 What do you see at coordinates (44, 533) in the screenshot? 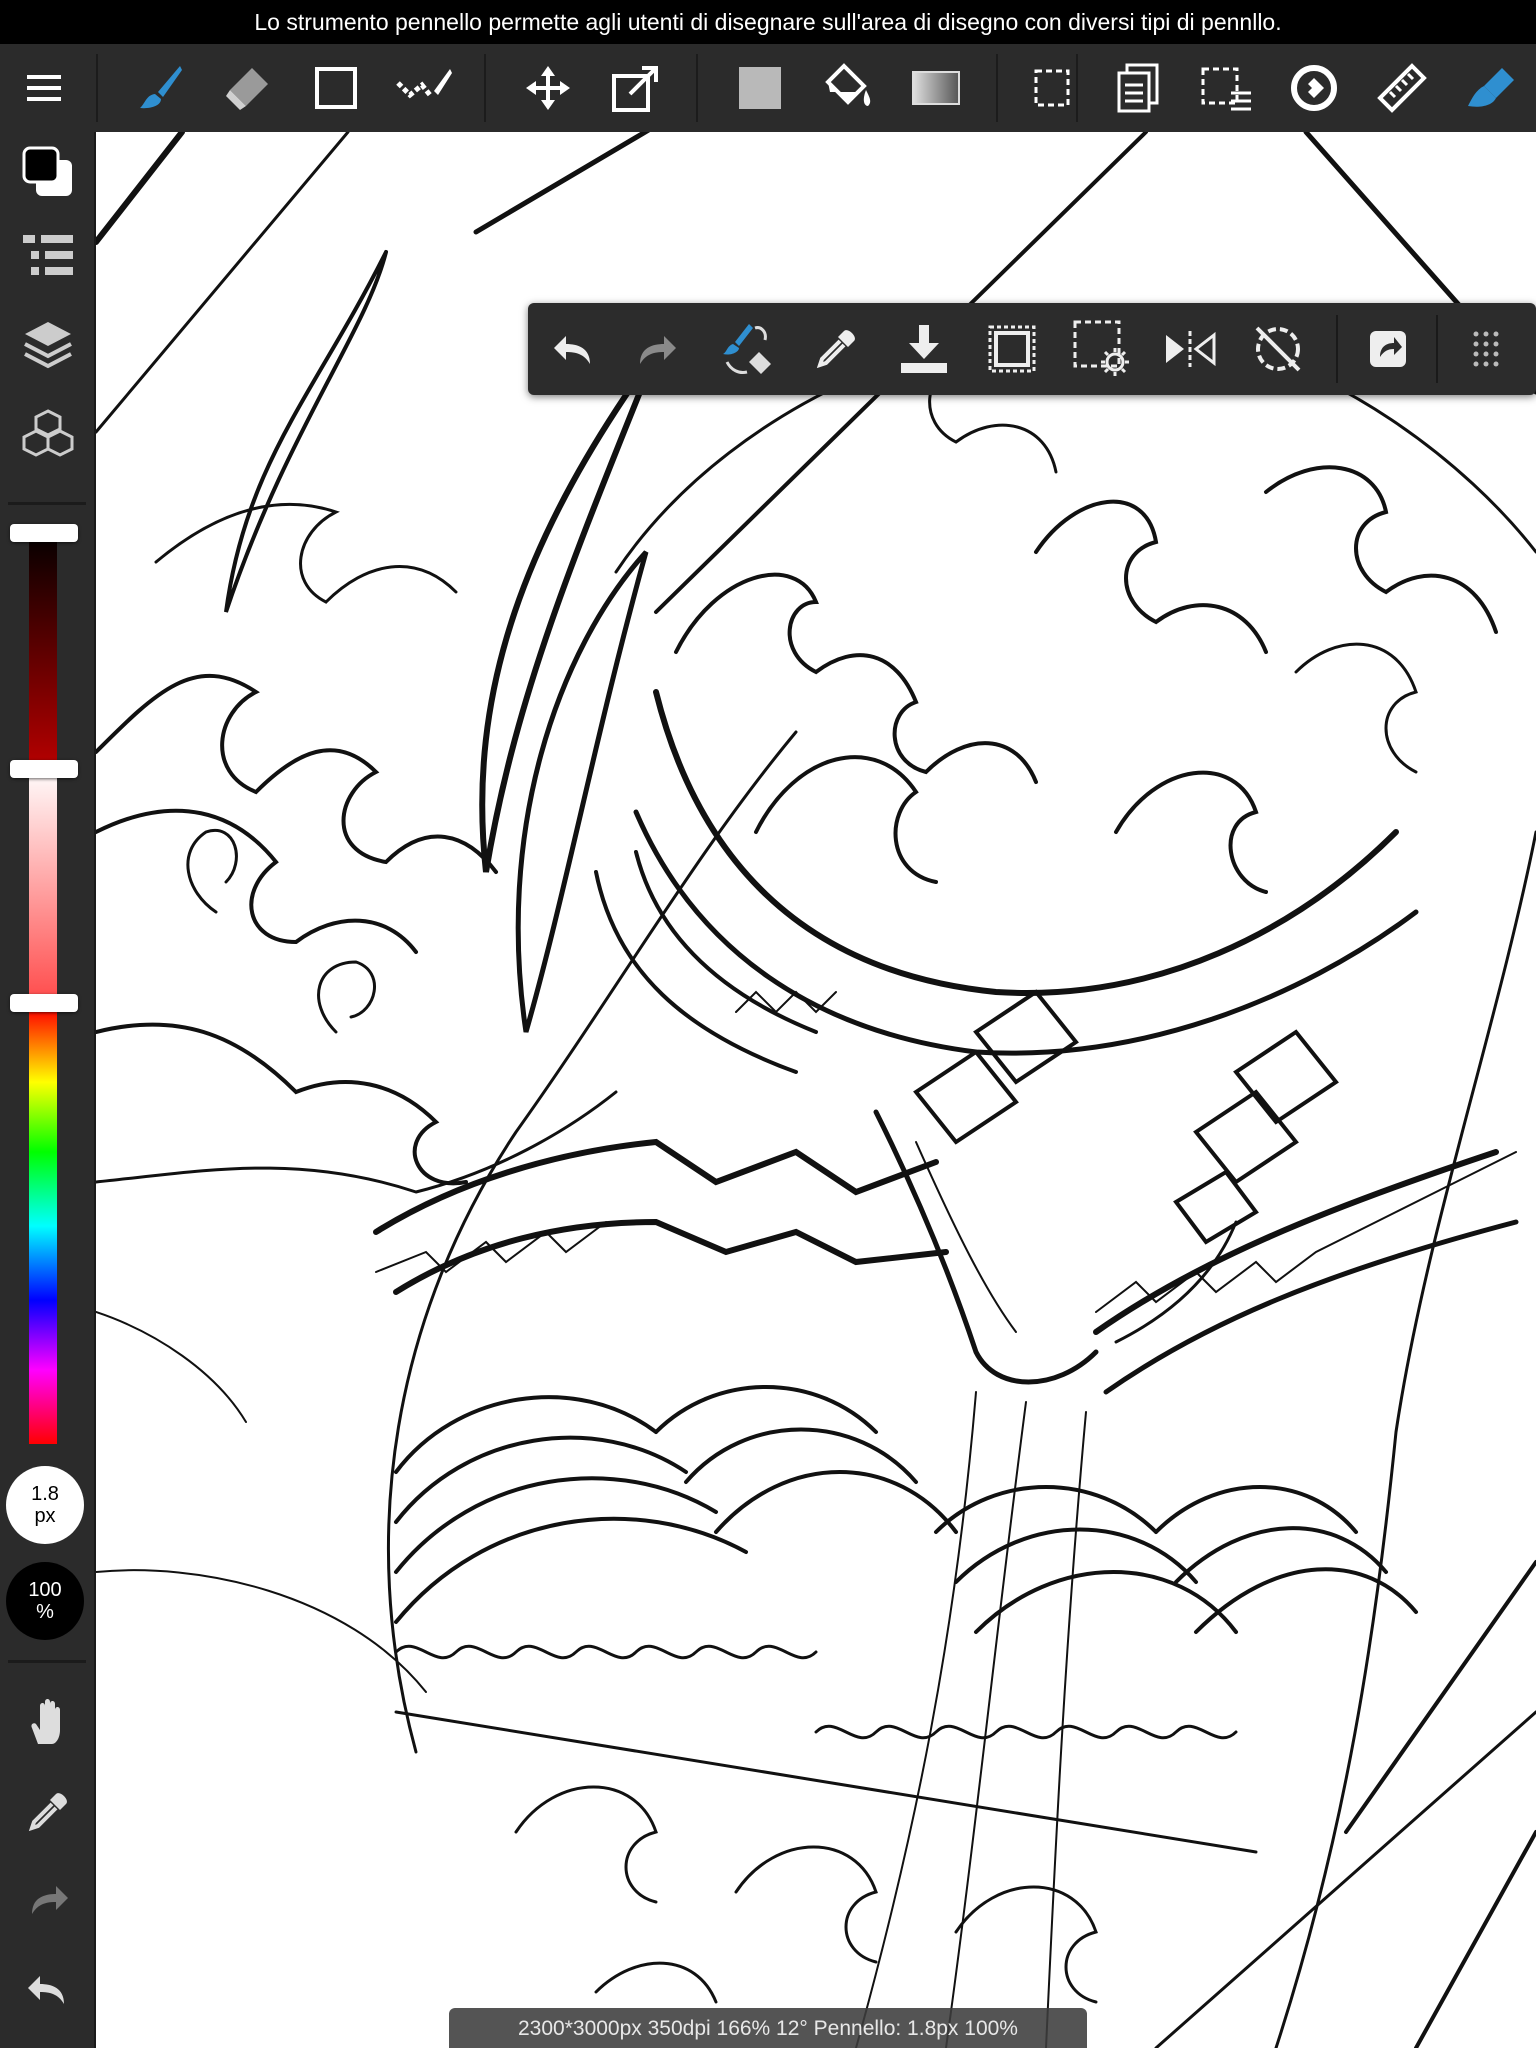
I see `brightness-thumb` at bounding box center [44, 533].